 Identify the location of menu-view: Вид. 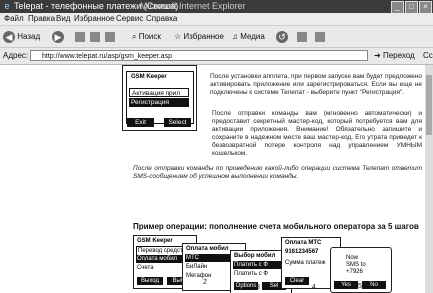
(63, 19).